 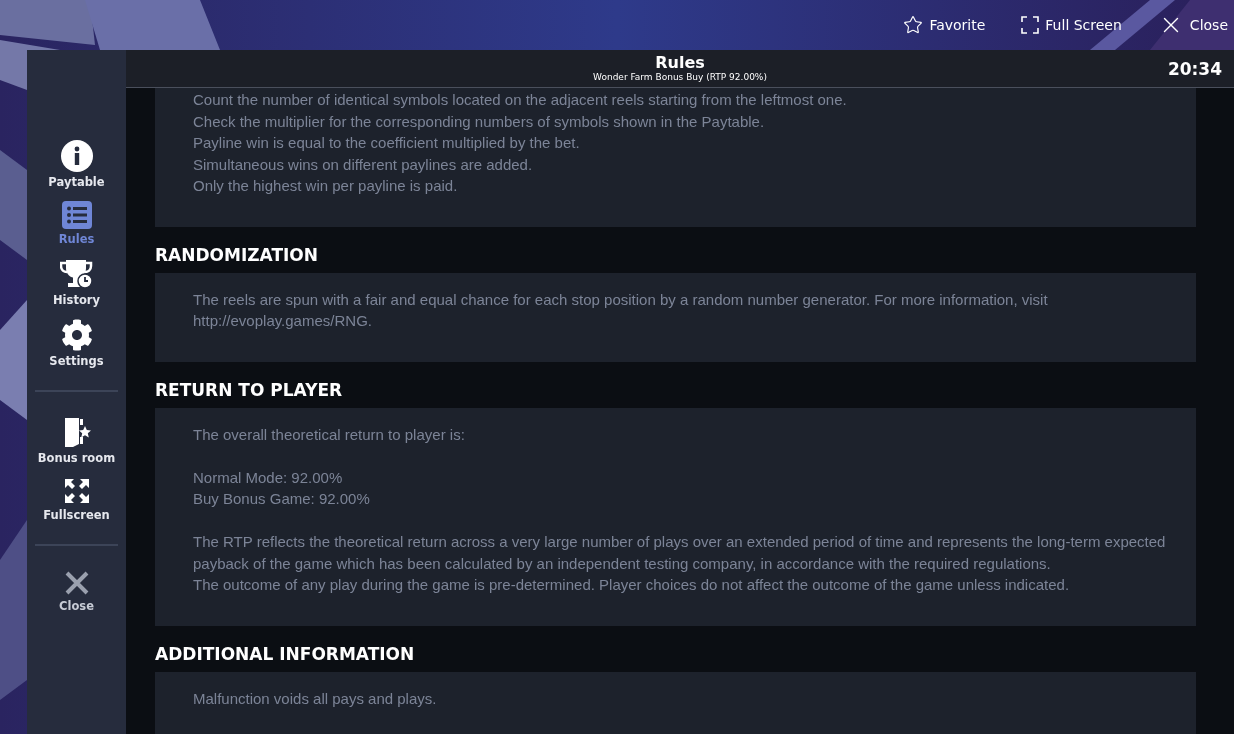 What do you see at coordinates (237, 254) in the screenshot?
I see `section-heading: RANDOMIZATION` at bounding box center [237, 254].